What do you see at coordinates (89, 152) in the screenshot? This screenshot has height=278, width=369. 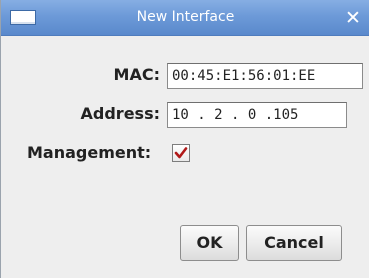 I see `management-label: Management:` at bounding box center [89, 152].